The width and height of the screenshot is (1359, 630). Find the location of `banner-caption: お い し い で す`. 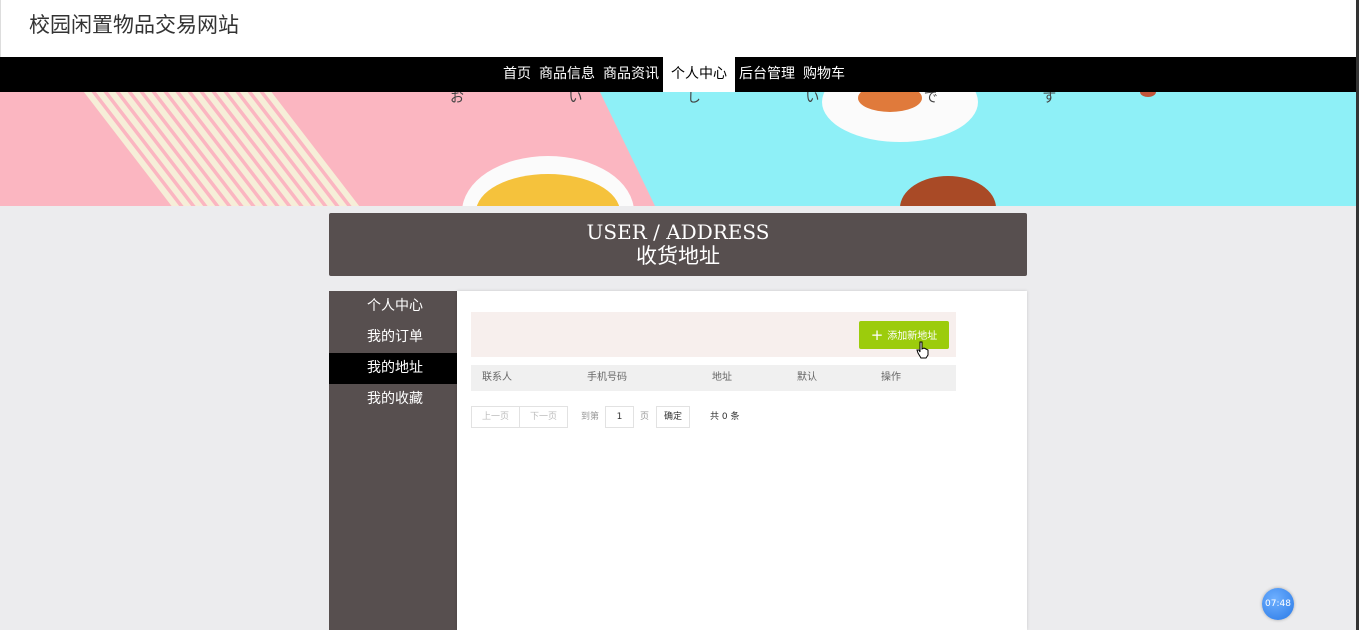

banner-caption: お い し い で す is located at coordinates (778, 99).